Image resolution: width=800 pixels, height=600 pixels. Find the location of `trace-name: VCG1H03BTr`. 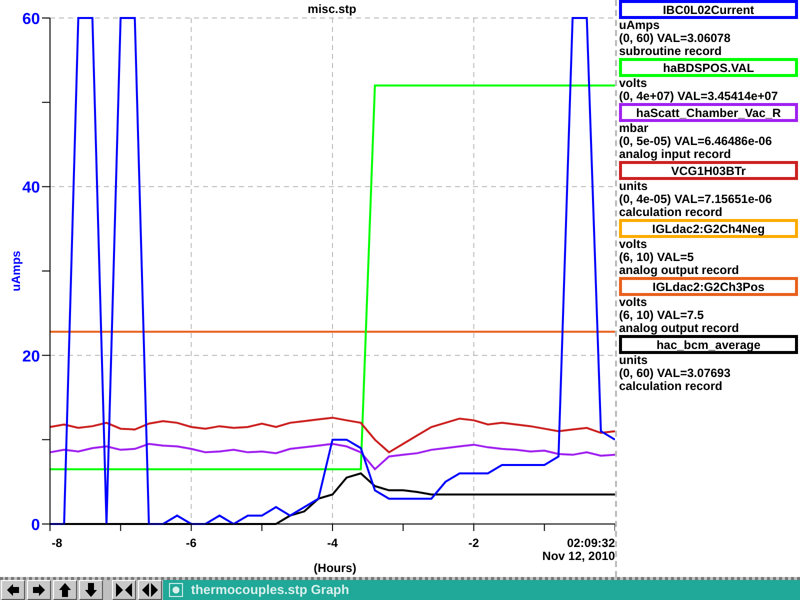

trace-name: VCG1H03BTr is located at coordinates (708, 170).